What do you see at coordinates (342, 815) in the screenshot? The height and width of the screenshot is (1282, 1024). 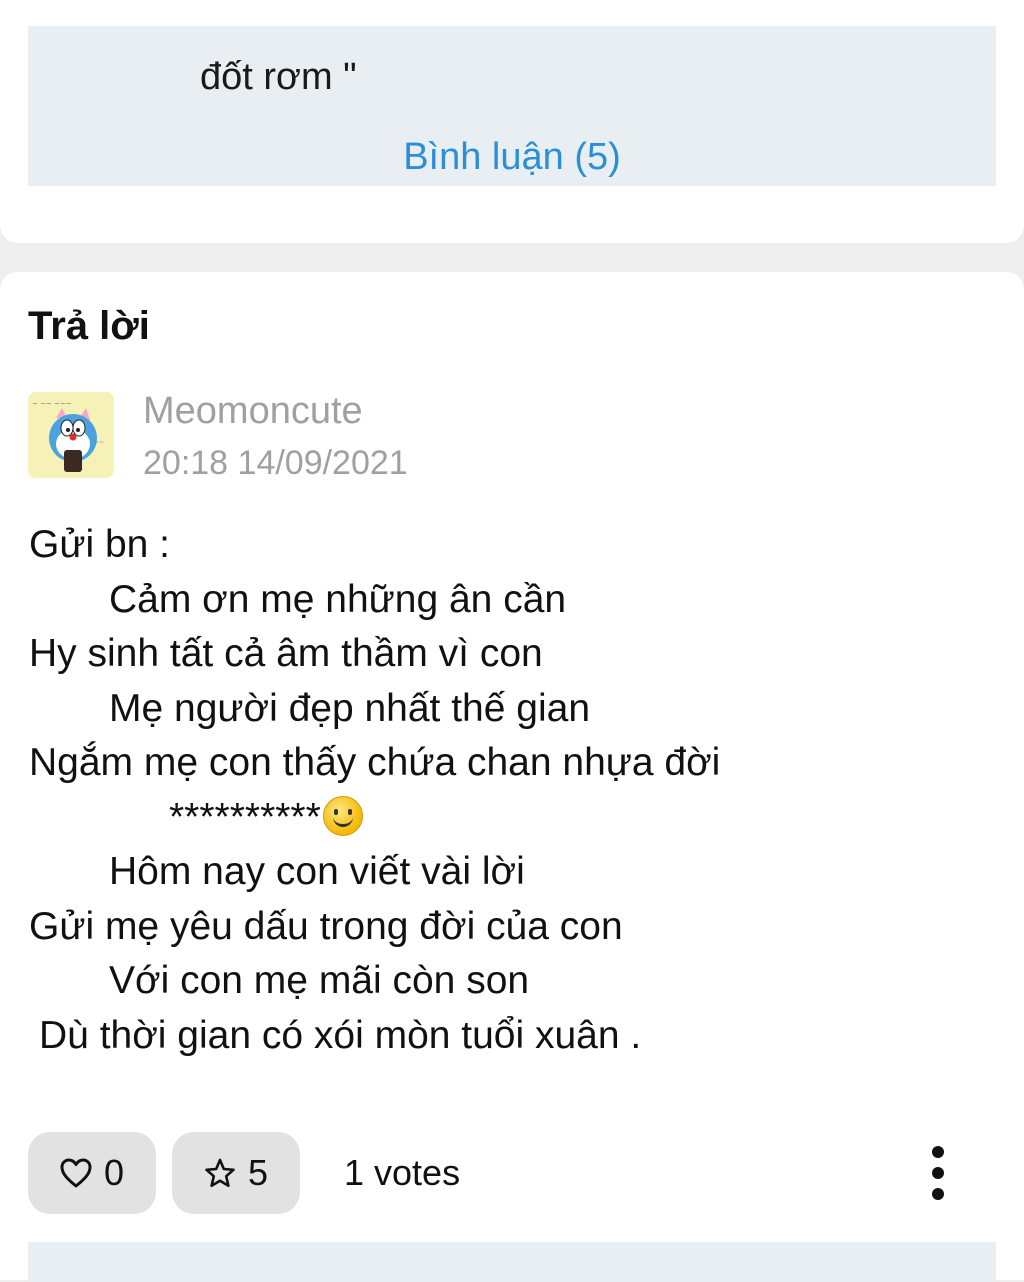 I see `smiley-emoji-icon` at bounding box center [342, 815].